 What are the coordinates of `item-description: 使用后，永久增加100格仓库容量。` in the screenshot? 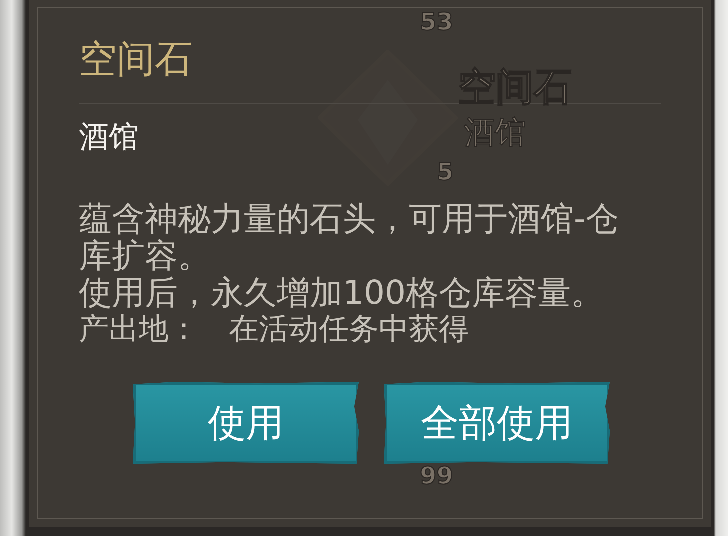 It's located at (342, 292).